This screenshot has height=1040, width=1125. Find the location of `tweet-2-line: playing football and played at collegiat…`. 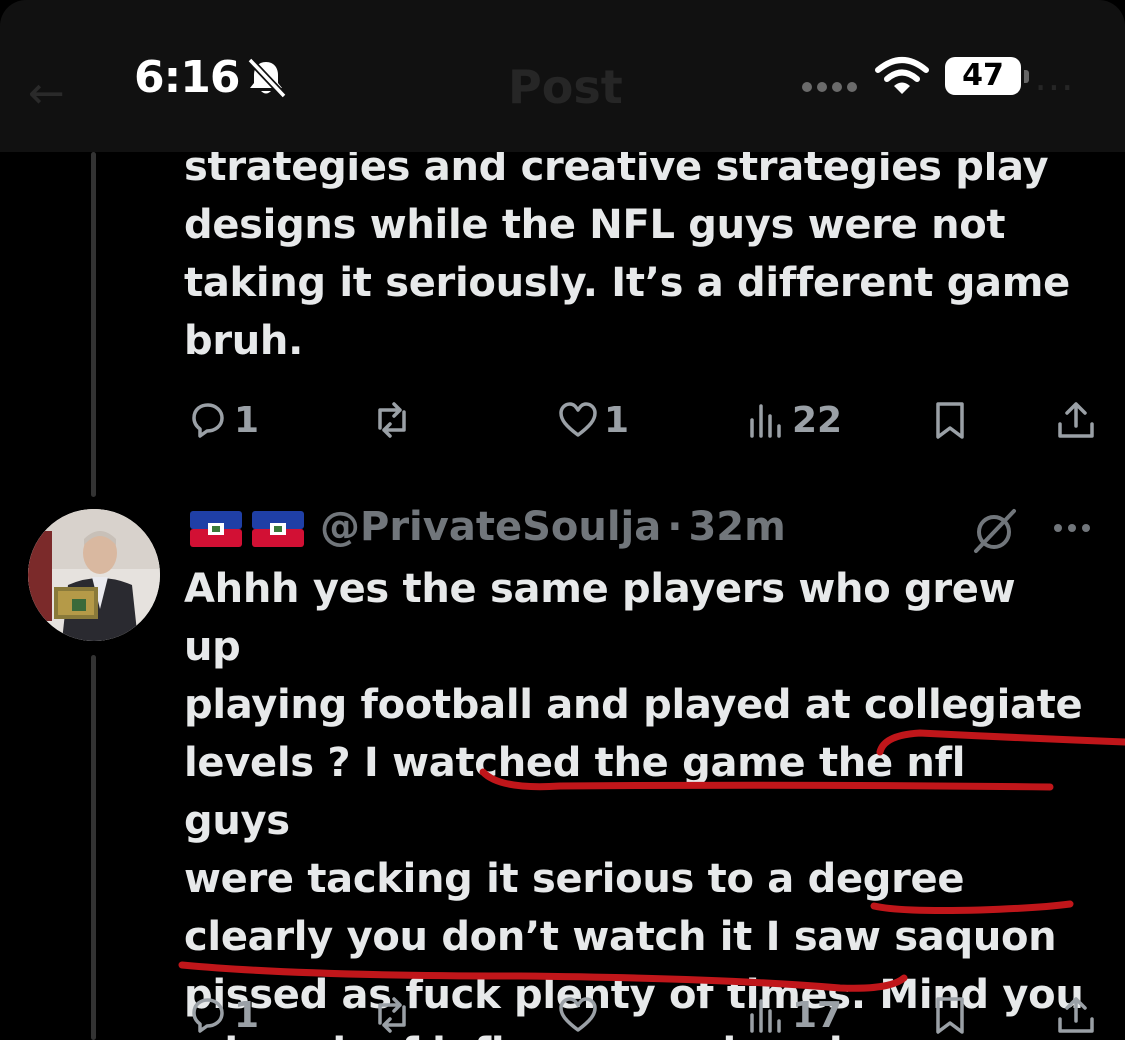

tweet-2-line: playing football and played at collegiat… is located at coordinates (633, 705).